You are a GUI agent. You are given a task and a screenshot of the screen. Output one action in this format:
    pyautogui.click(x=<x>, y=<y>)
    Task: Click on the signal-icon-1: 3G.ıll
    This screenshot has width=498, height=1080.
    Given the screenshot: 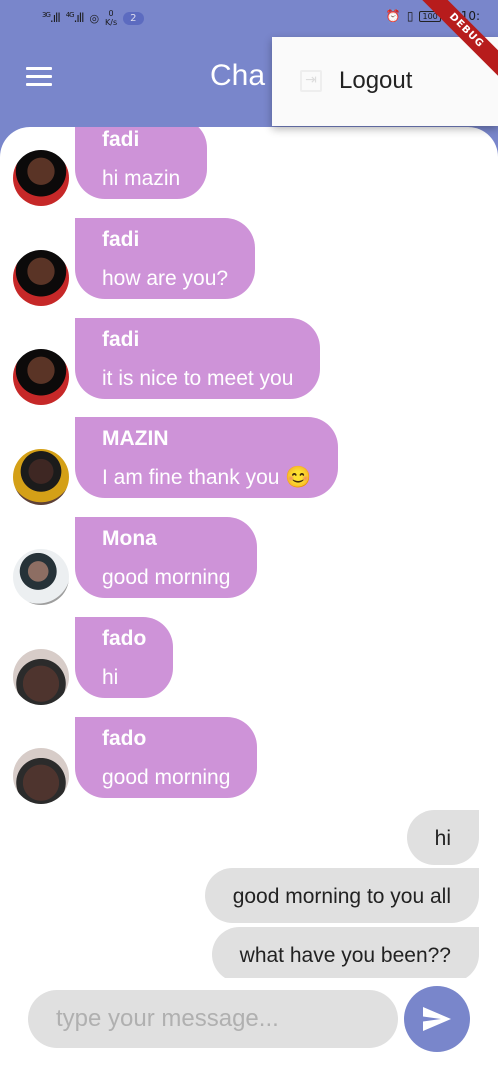 What is the action you would take?
    pyautogui.click(x=51, y=18)
    